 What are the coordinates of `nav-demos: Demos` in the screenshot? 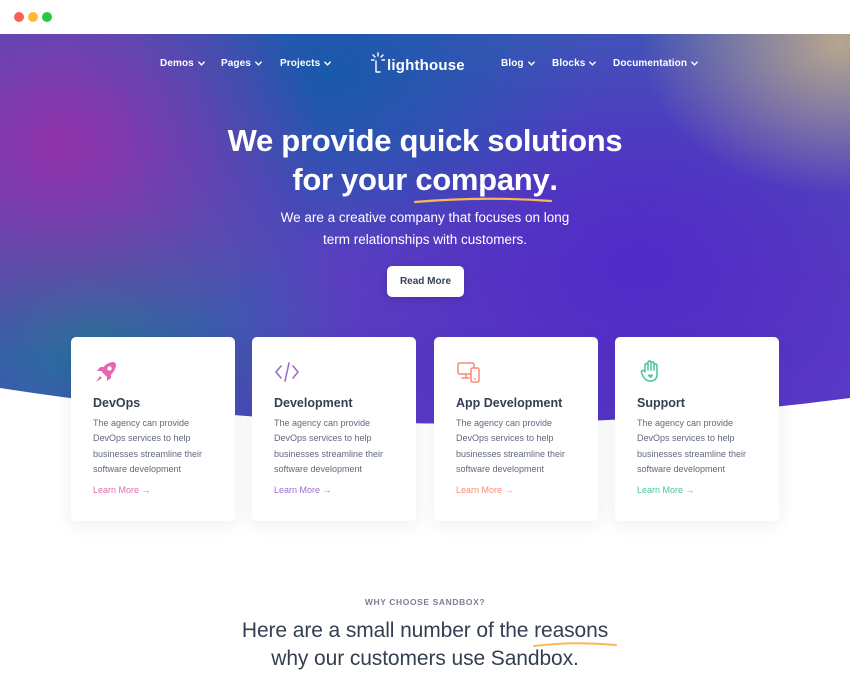 It's located at (183, 63).